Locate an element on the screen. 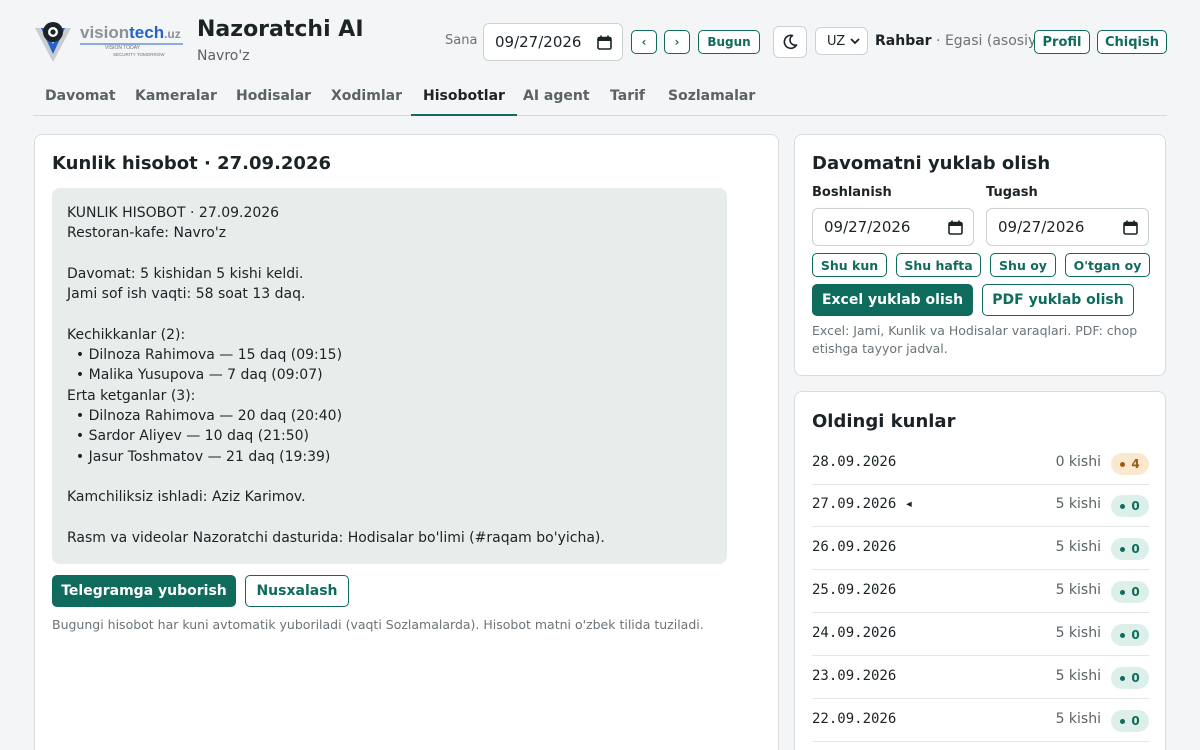 Image resolution: width=1200 pixels, height=750 pixels. tab-sozlamalar: Sozlamalar is located at coordinates (711, 100).